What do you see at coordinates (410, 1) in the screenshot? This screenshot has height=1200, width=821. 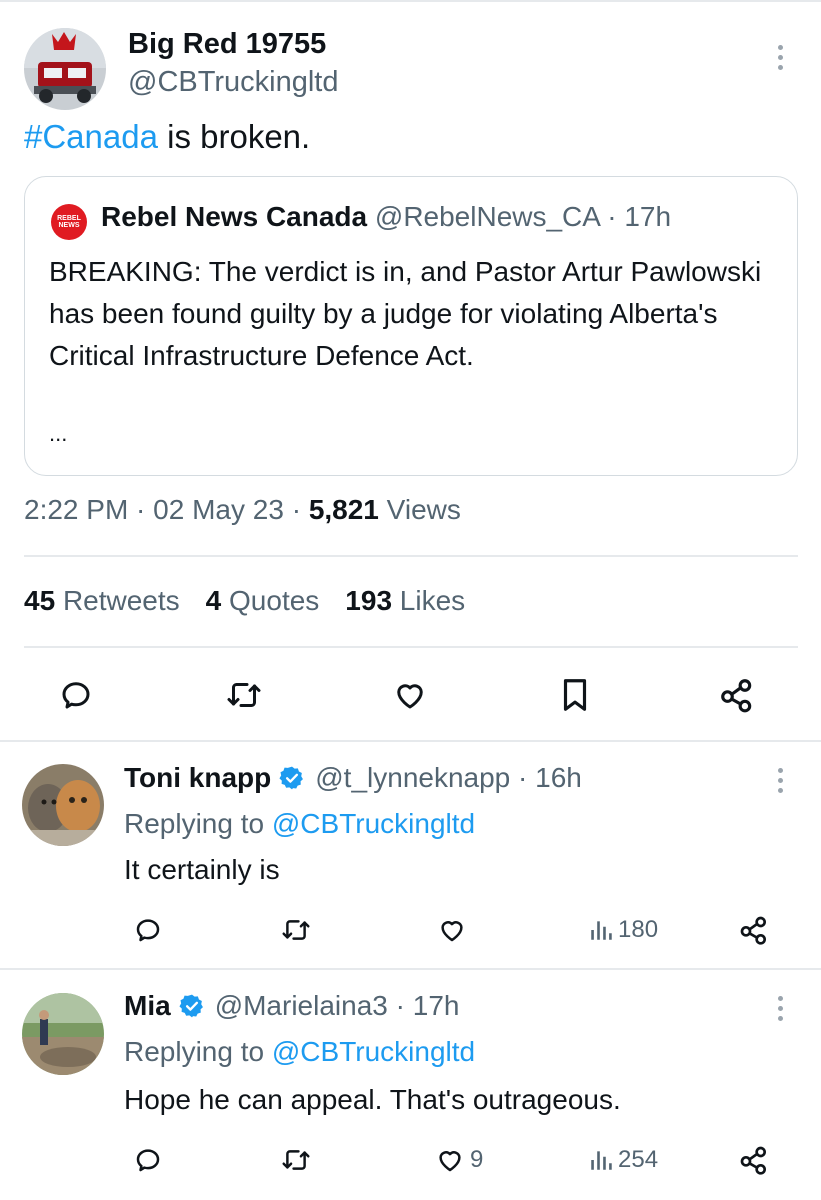 I see `top-border` at bounding box center [410, 1].